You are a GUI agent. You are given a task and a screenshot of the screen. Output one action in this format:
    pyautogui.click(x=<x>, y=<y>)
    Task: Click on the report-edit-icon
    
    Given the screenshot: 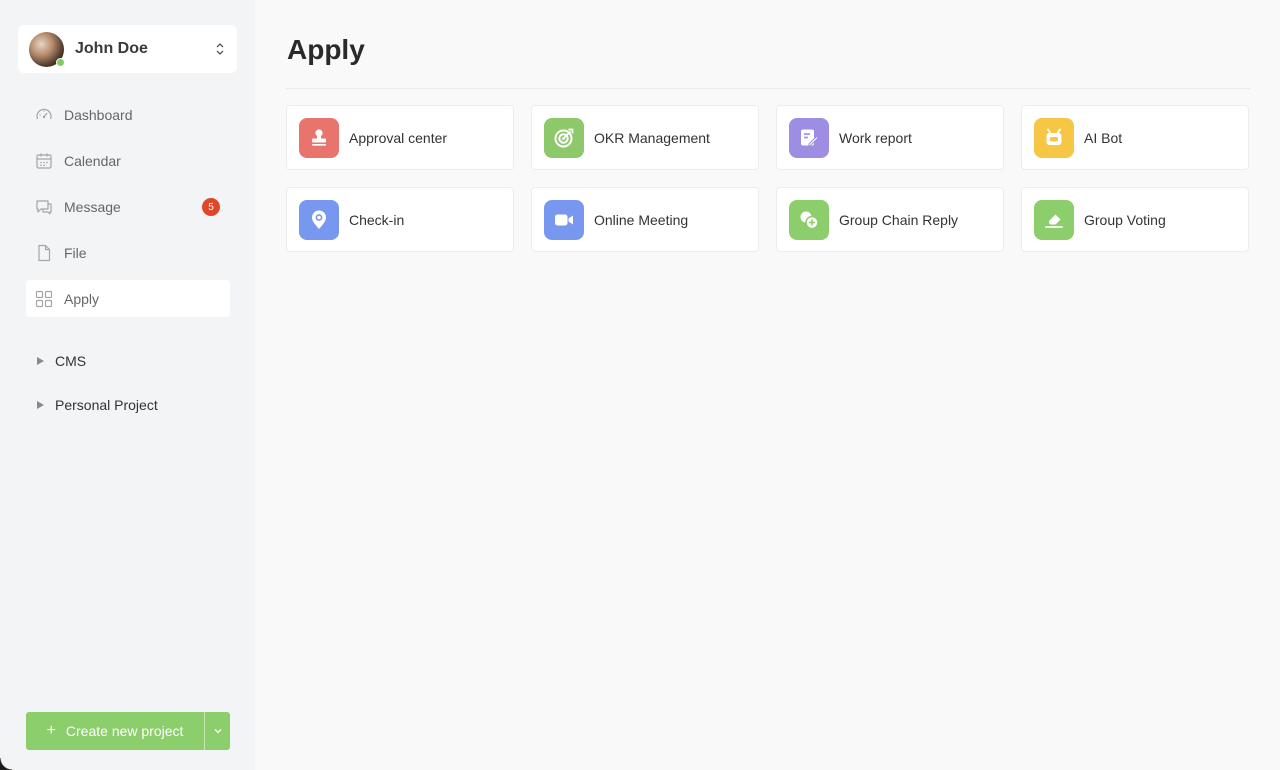 What is the action you would take?
    pyautogui.click(x=809, y=137)
    